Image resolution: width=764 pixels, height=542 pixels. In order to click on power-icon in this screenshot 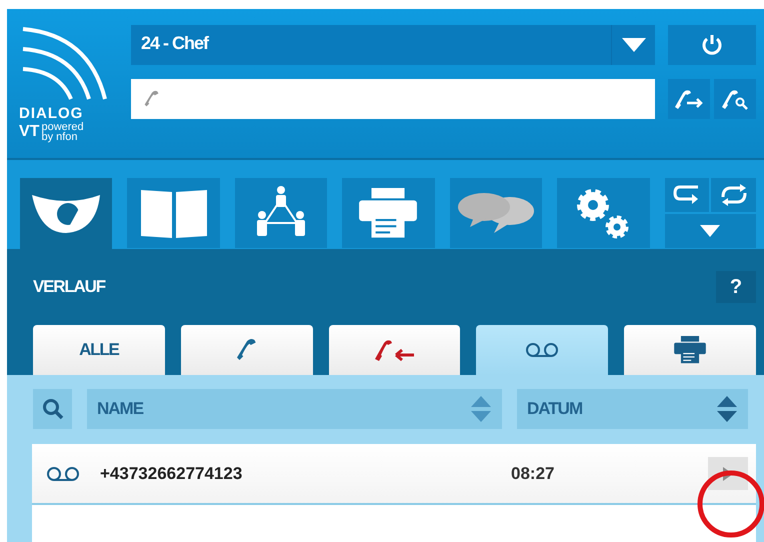, I will do `click(712, 45)`.